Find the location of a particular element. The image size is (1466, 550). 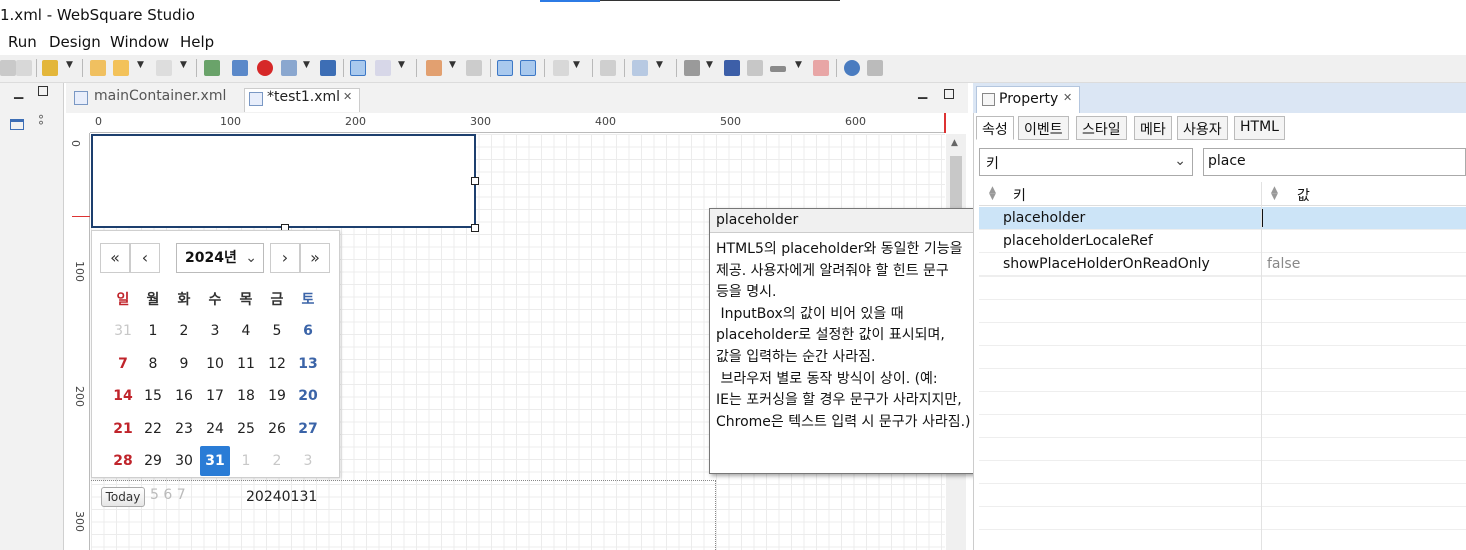

property-value: false is located at coordinates (1283, 264).